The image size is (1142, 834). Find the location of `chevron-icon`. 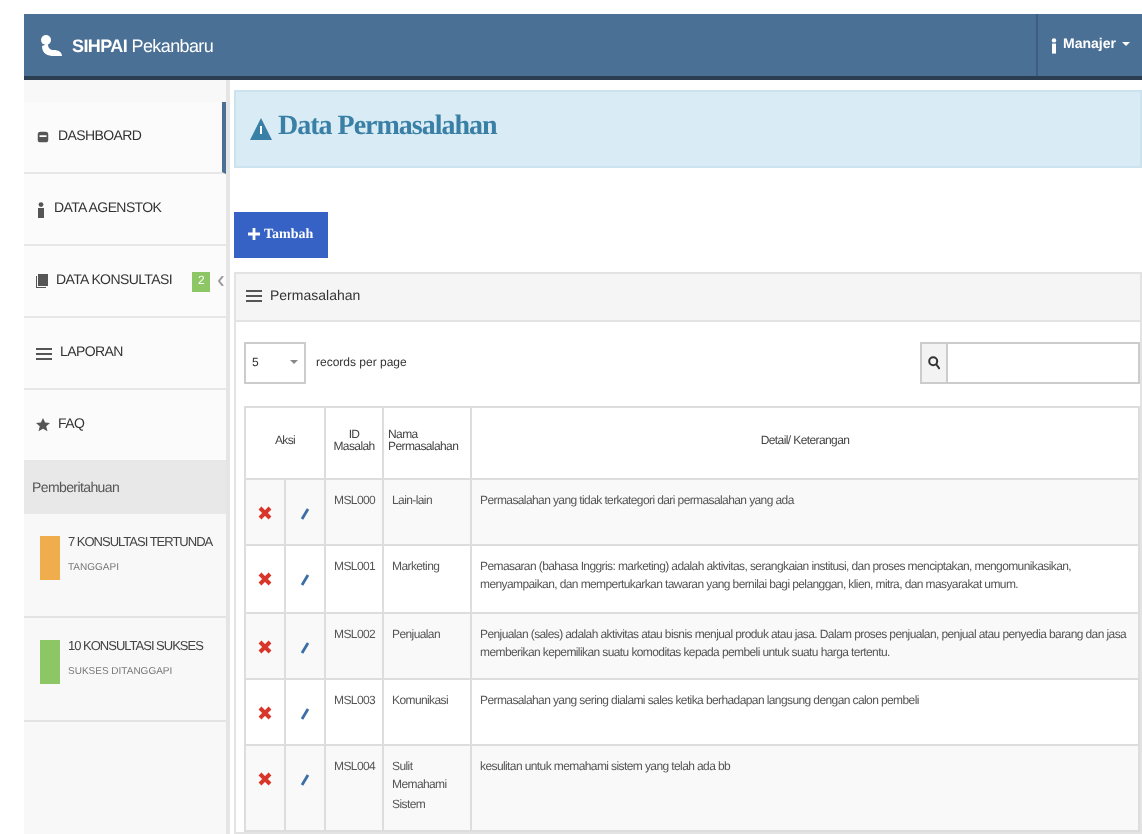

chevron-icon is located at coordinates (221, 281).